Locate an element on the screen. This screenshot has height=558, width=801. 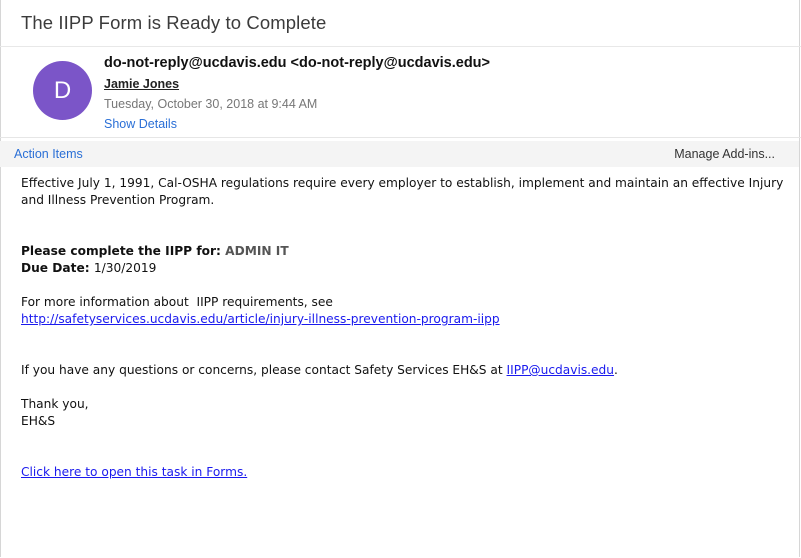
due-line: Due Date: 1/30/2019 is located at coordinates (406, 268).